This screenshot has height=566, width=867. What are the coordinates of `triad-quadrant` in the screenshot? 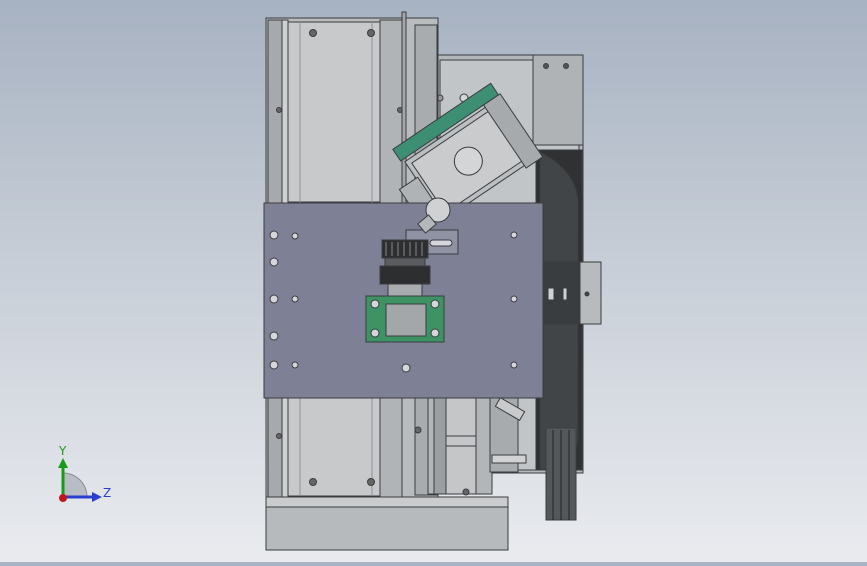 It's located at (75, 485).